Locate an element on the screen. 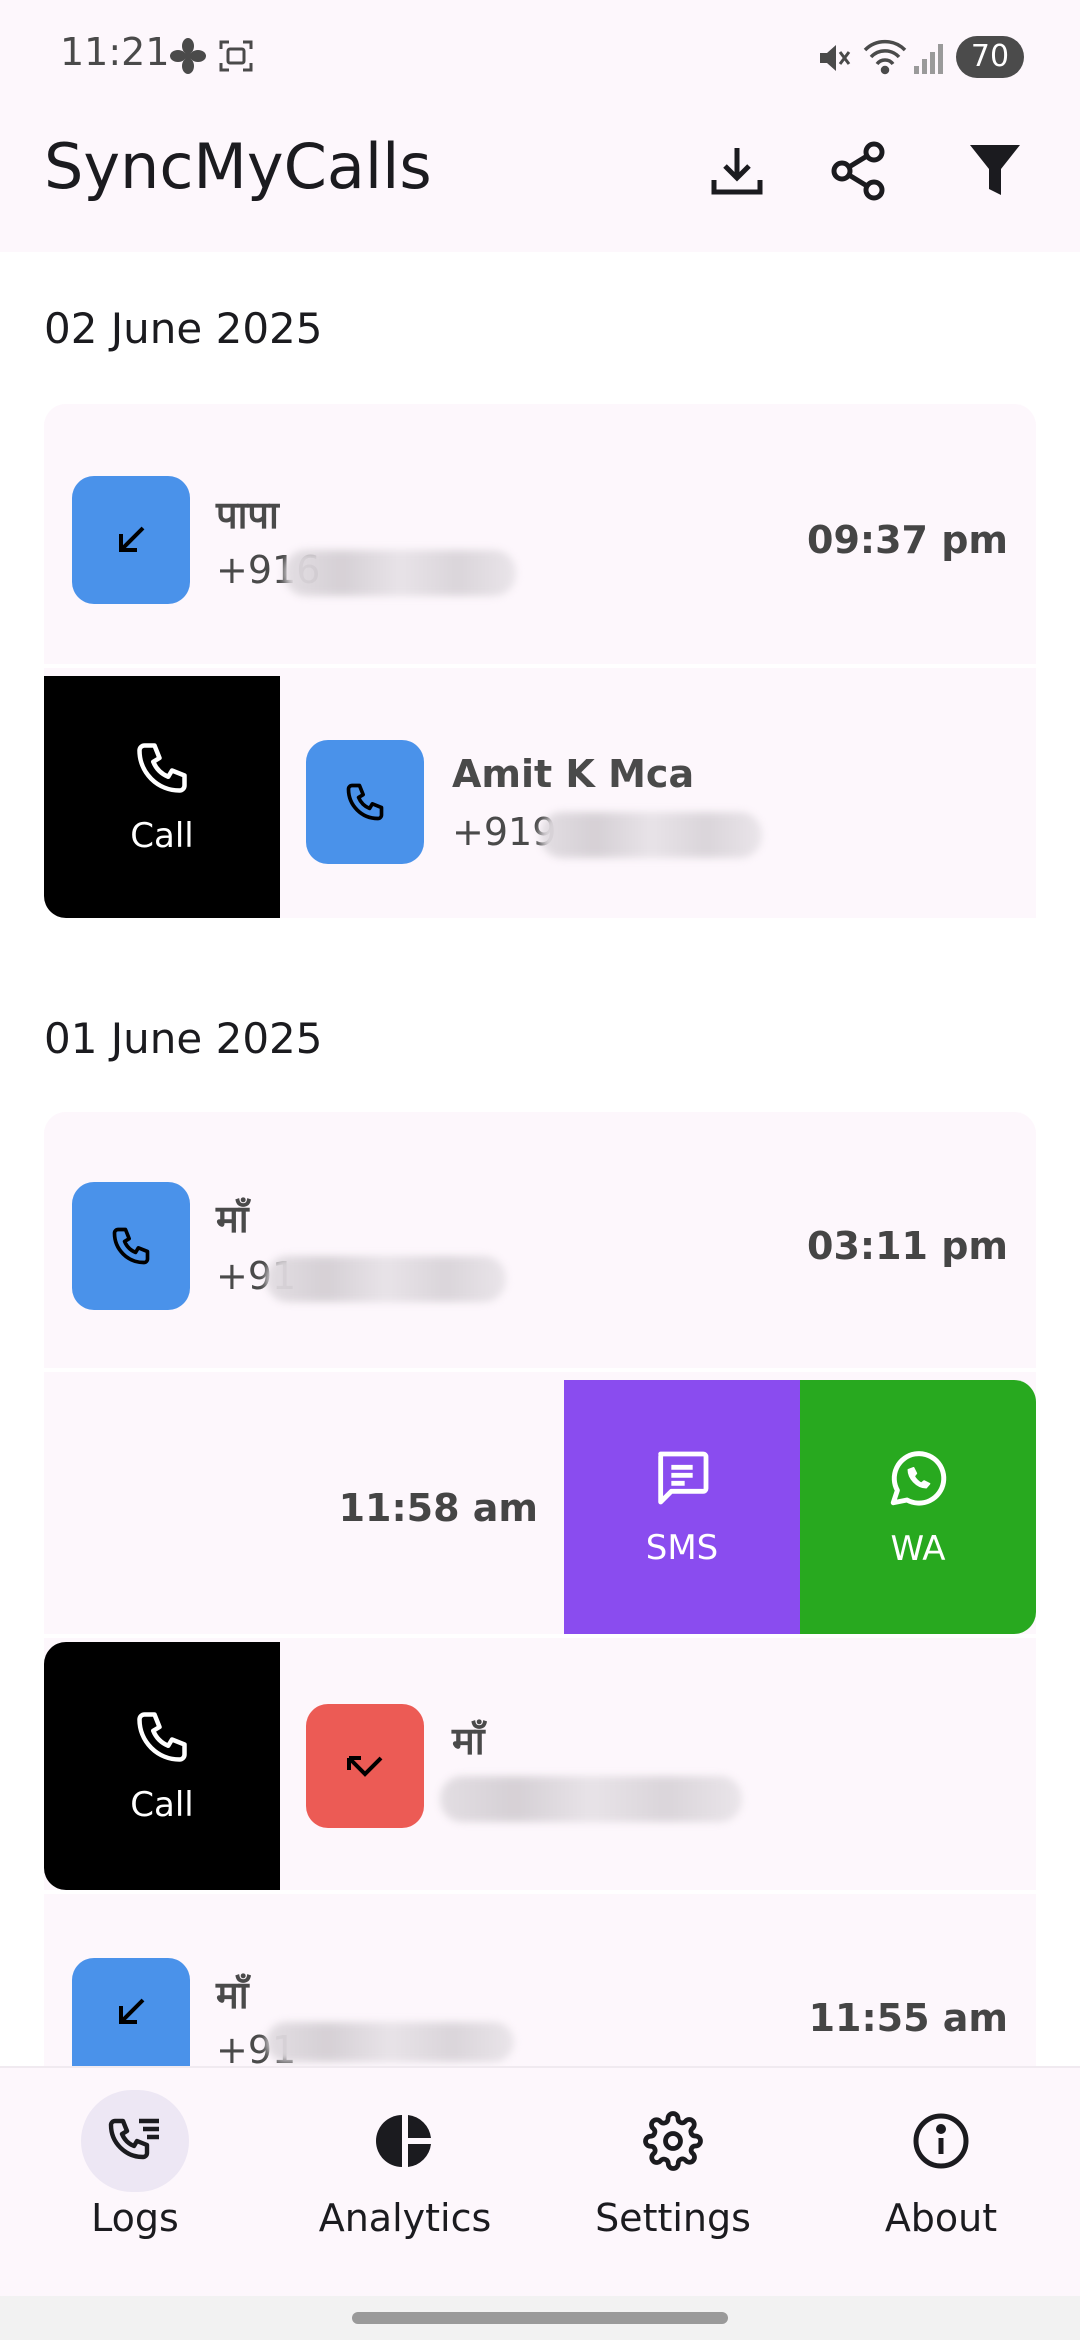 This screenshot has height=2340, width=1080. whatsapp-action: WA is located at coordinates (918, 1507).